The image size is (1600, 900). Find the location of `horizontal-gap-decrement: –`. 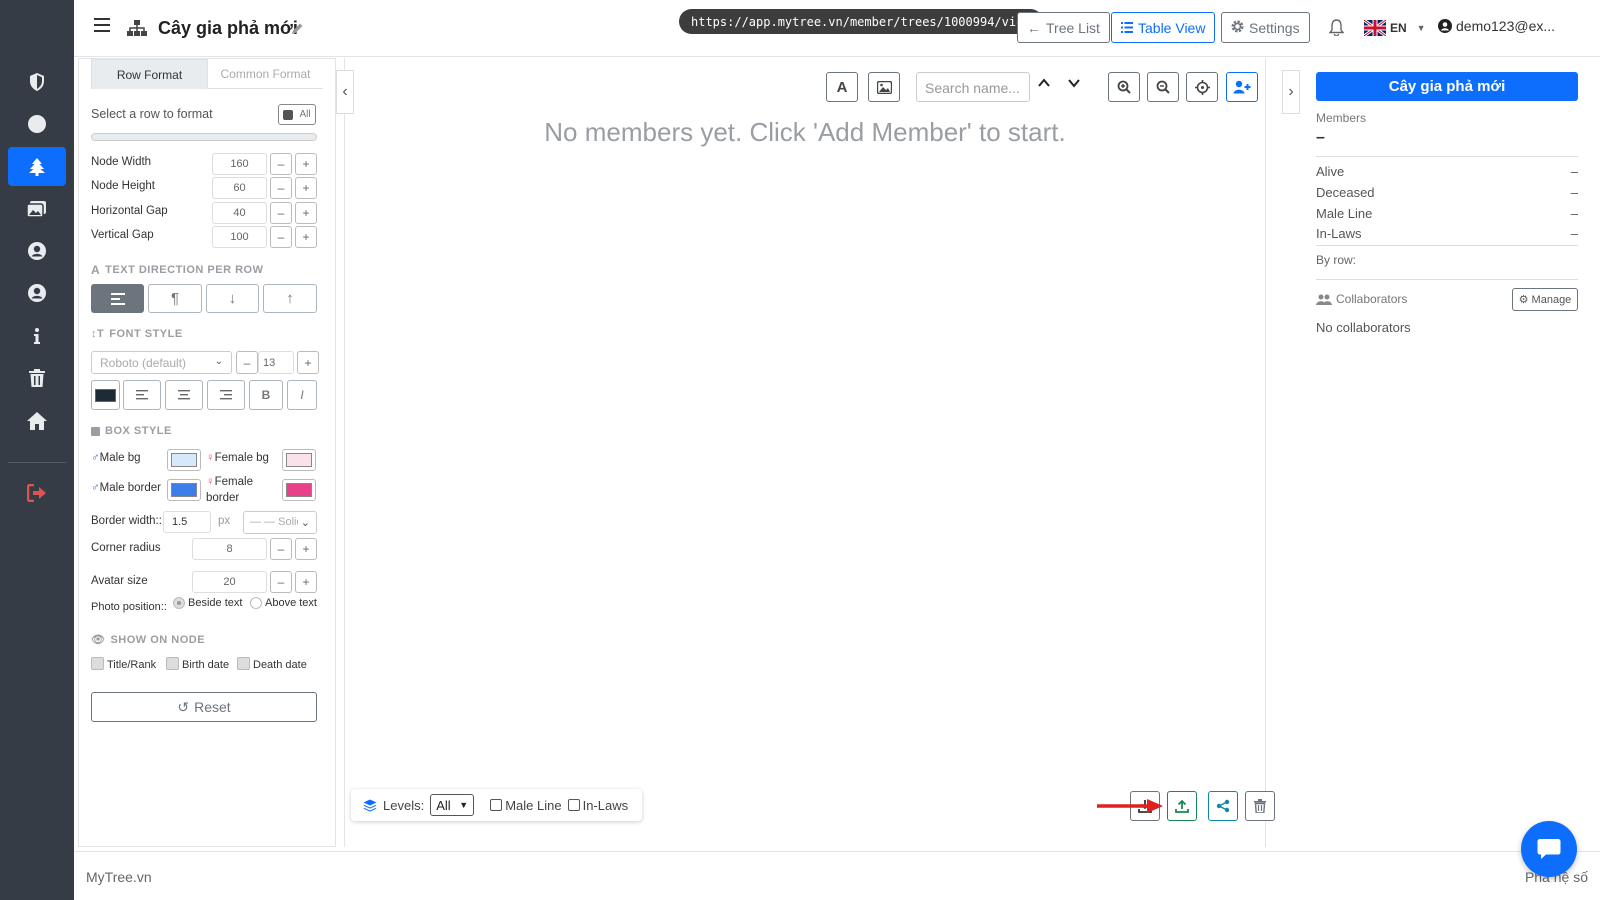

horizontal-gap-decrement: – is located at coordinates (281, 213).